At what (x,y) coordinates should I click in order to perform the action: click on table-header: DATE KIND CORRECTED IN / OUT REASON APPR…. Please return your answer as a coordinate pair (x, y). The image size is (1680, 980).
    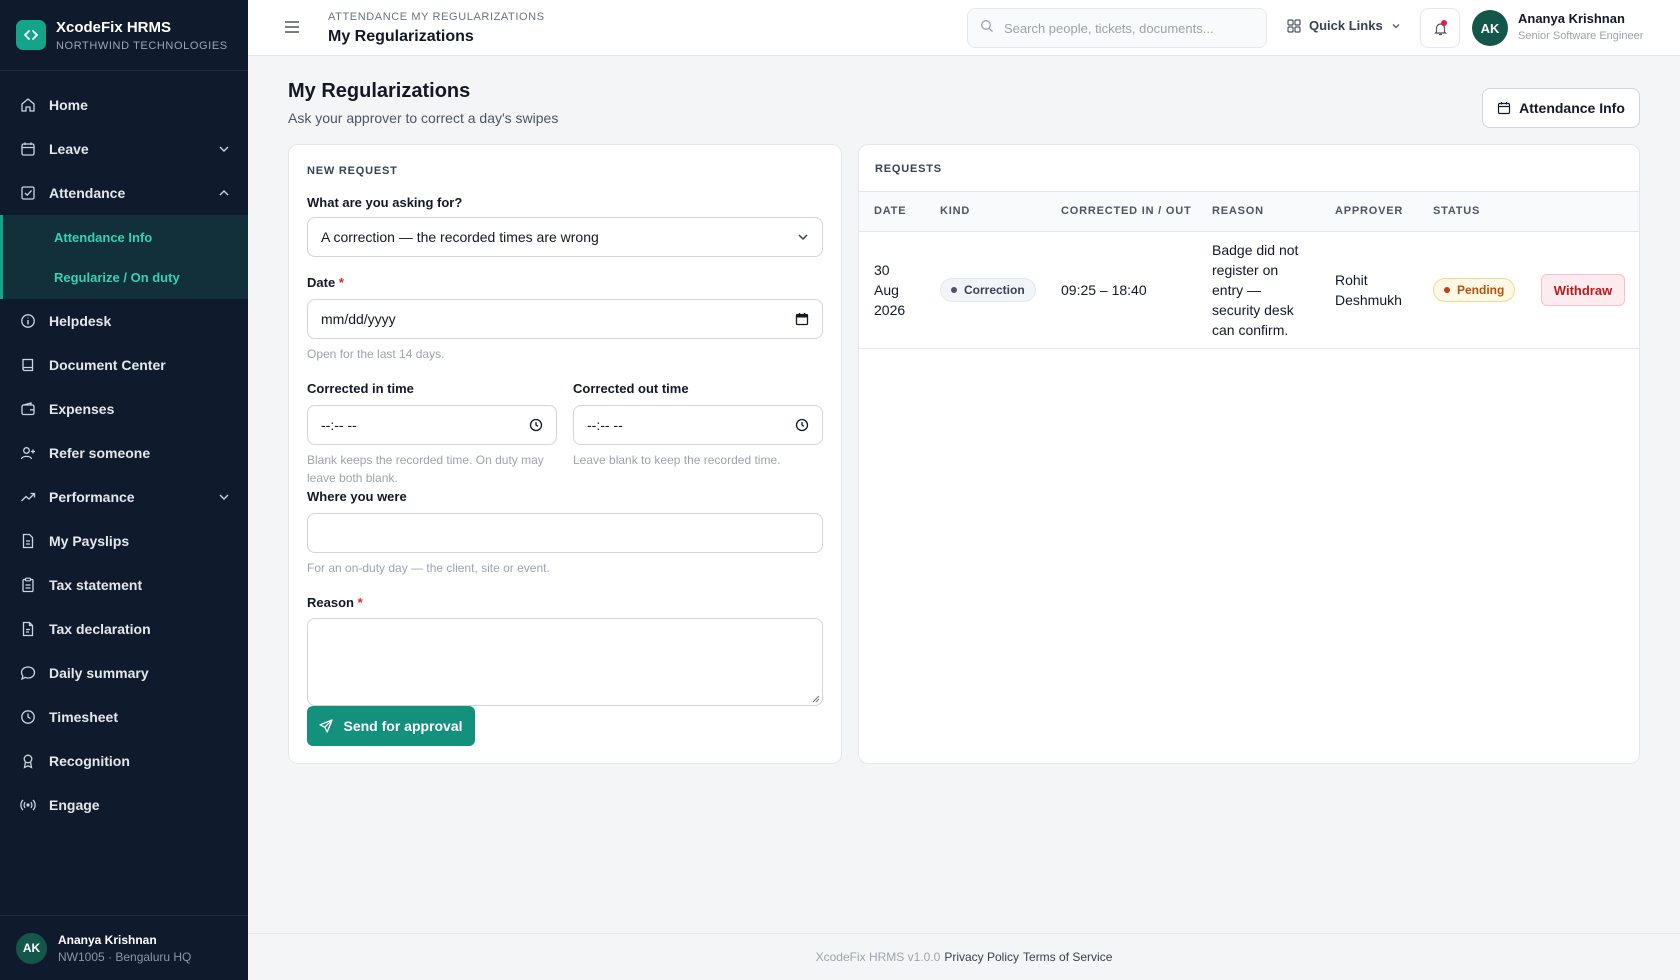
    Looking at the image, I should click on (1249, 212).